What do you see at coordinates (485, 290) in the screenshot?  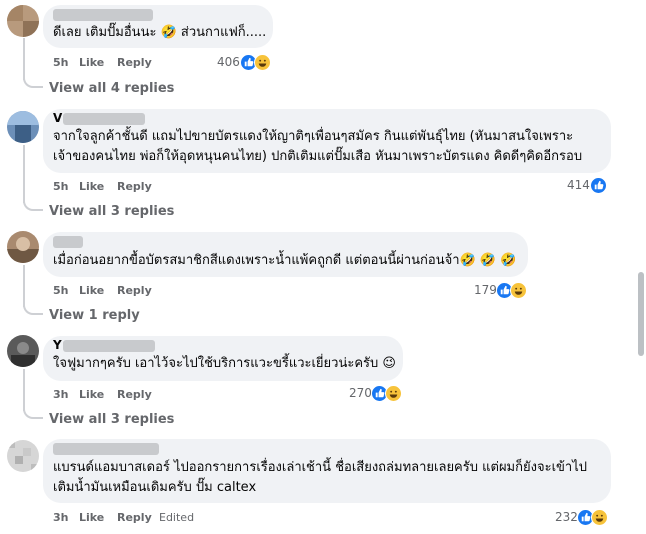 I see `reaction-count: 179` at bounding box center [485, 290].